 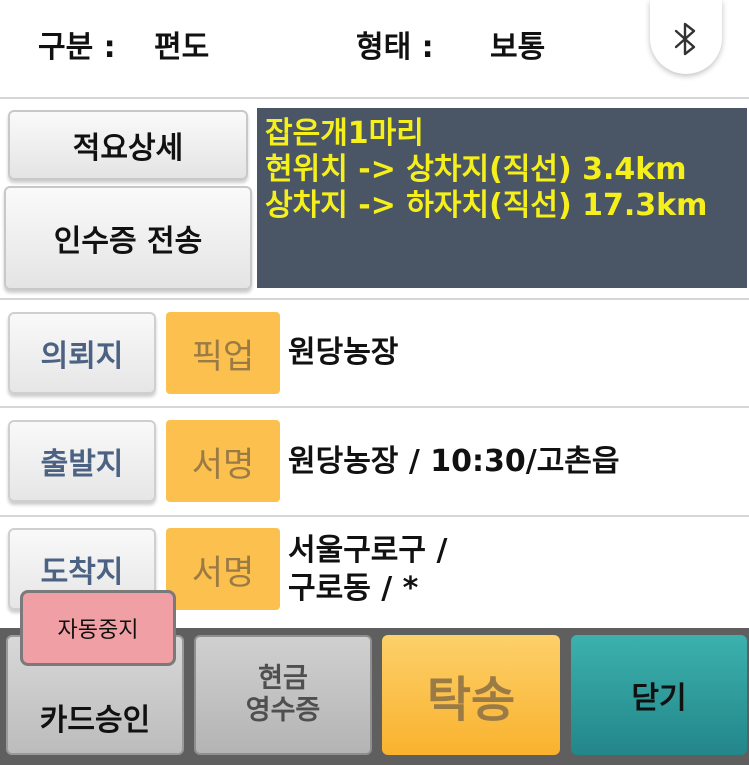 I want to click on arrival-line1: 서울구로구 /, so click(x=368, y=550).